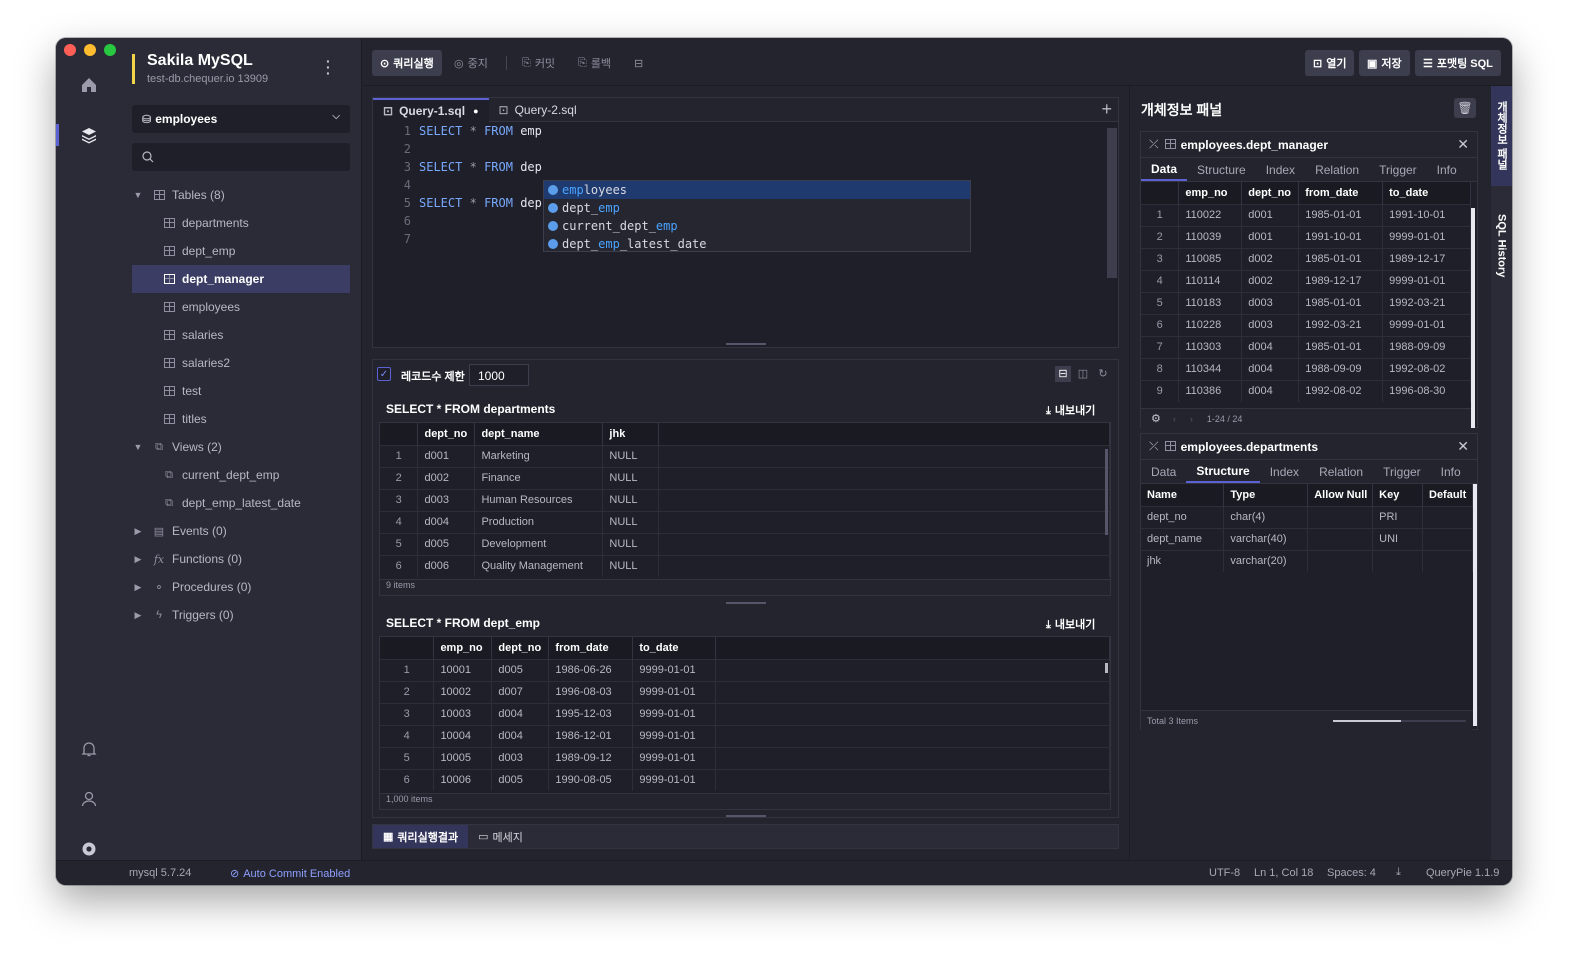  Describe the element at coordinates (1223, 471) in the screenshot. I see `tab-structure: Structure` at that location.